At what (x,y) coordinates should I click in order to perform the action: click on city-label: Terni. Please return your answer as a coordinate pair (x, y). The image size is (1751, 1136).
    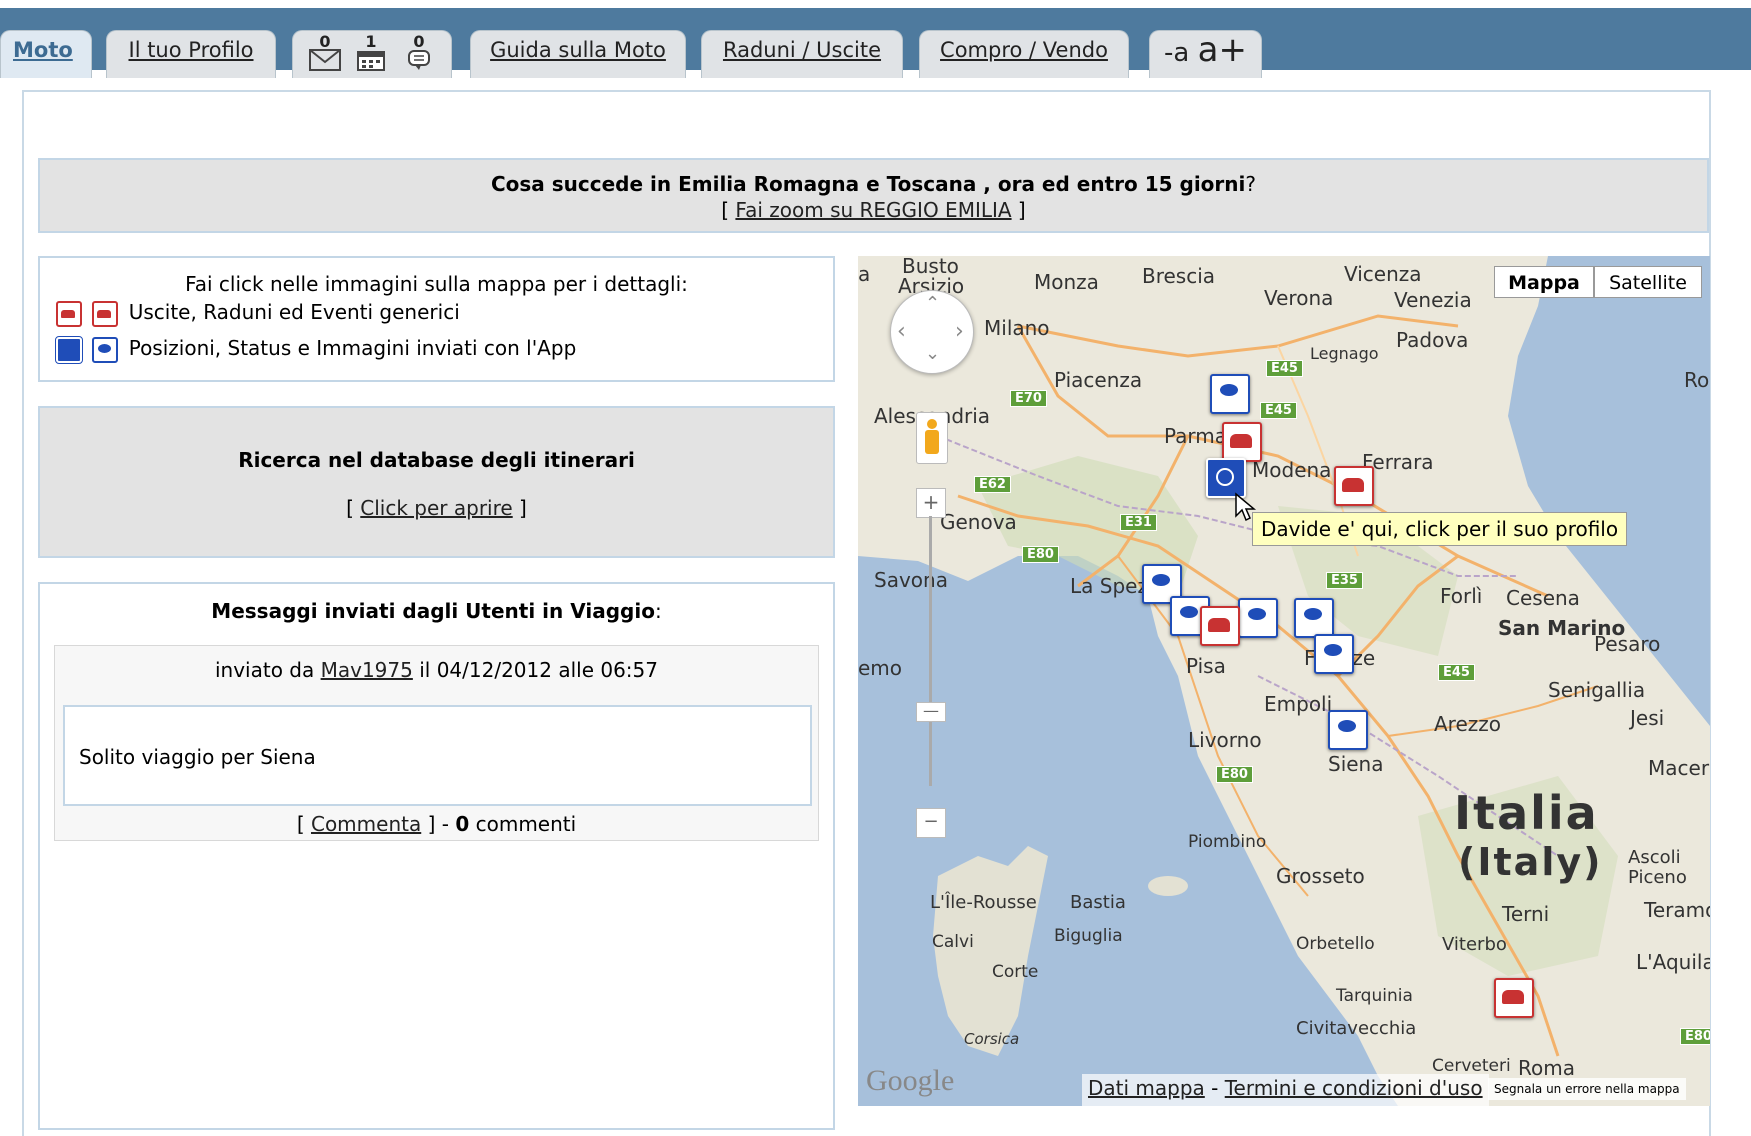
    Looking at the image, I should click on (1526, 914).